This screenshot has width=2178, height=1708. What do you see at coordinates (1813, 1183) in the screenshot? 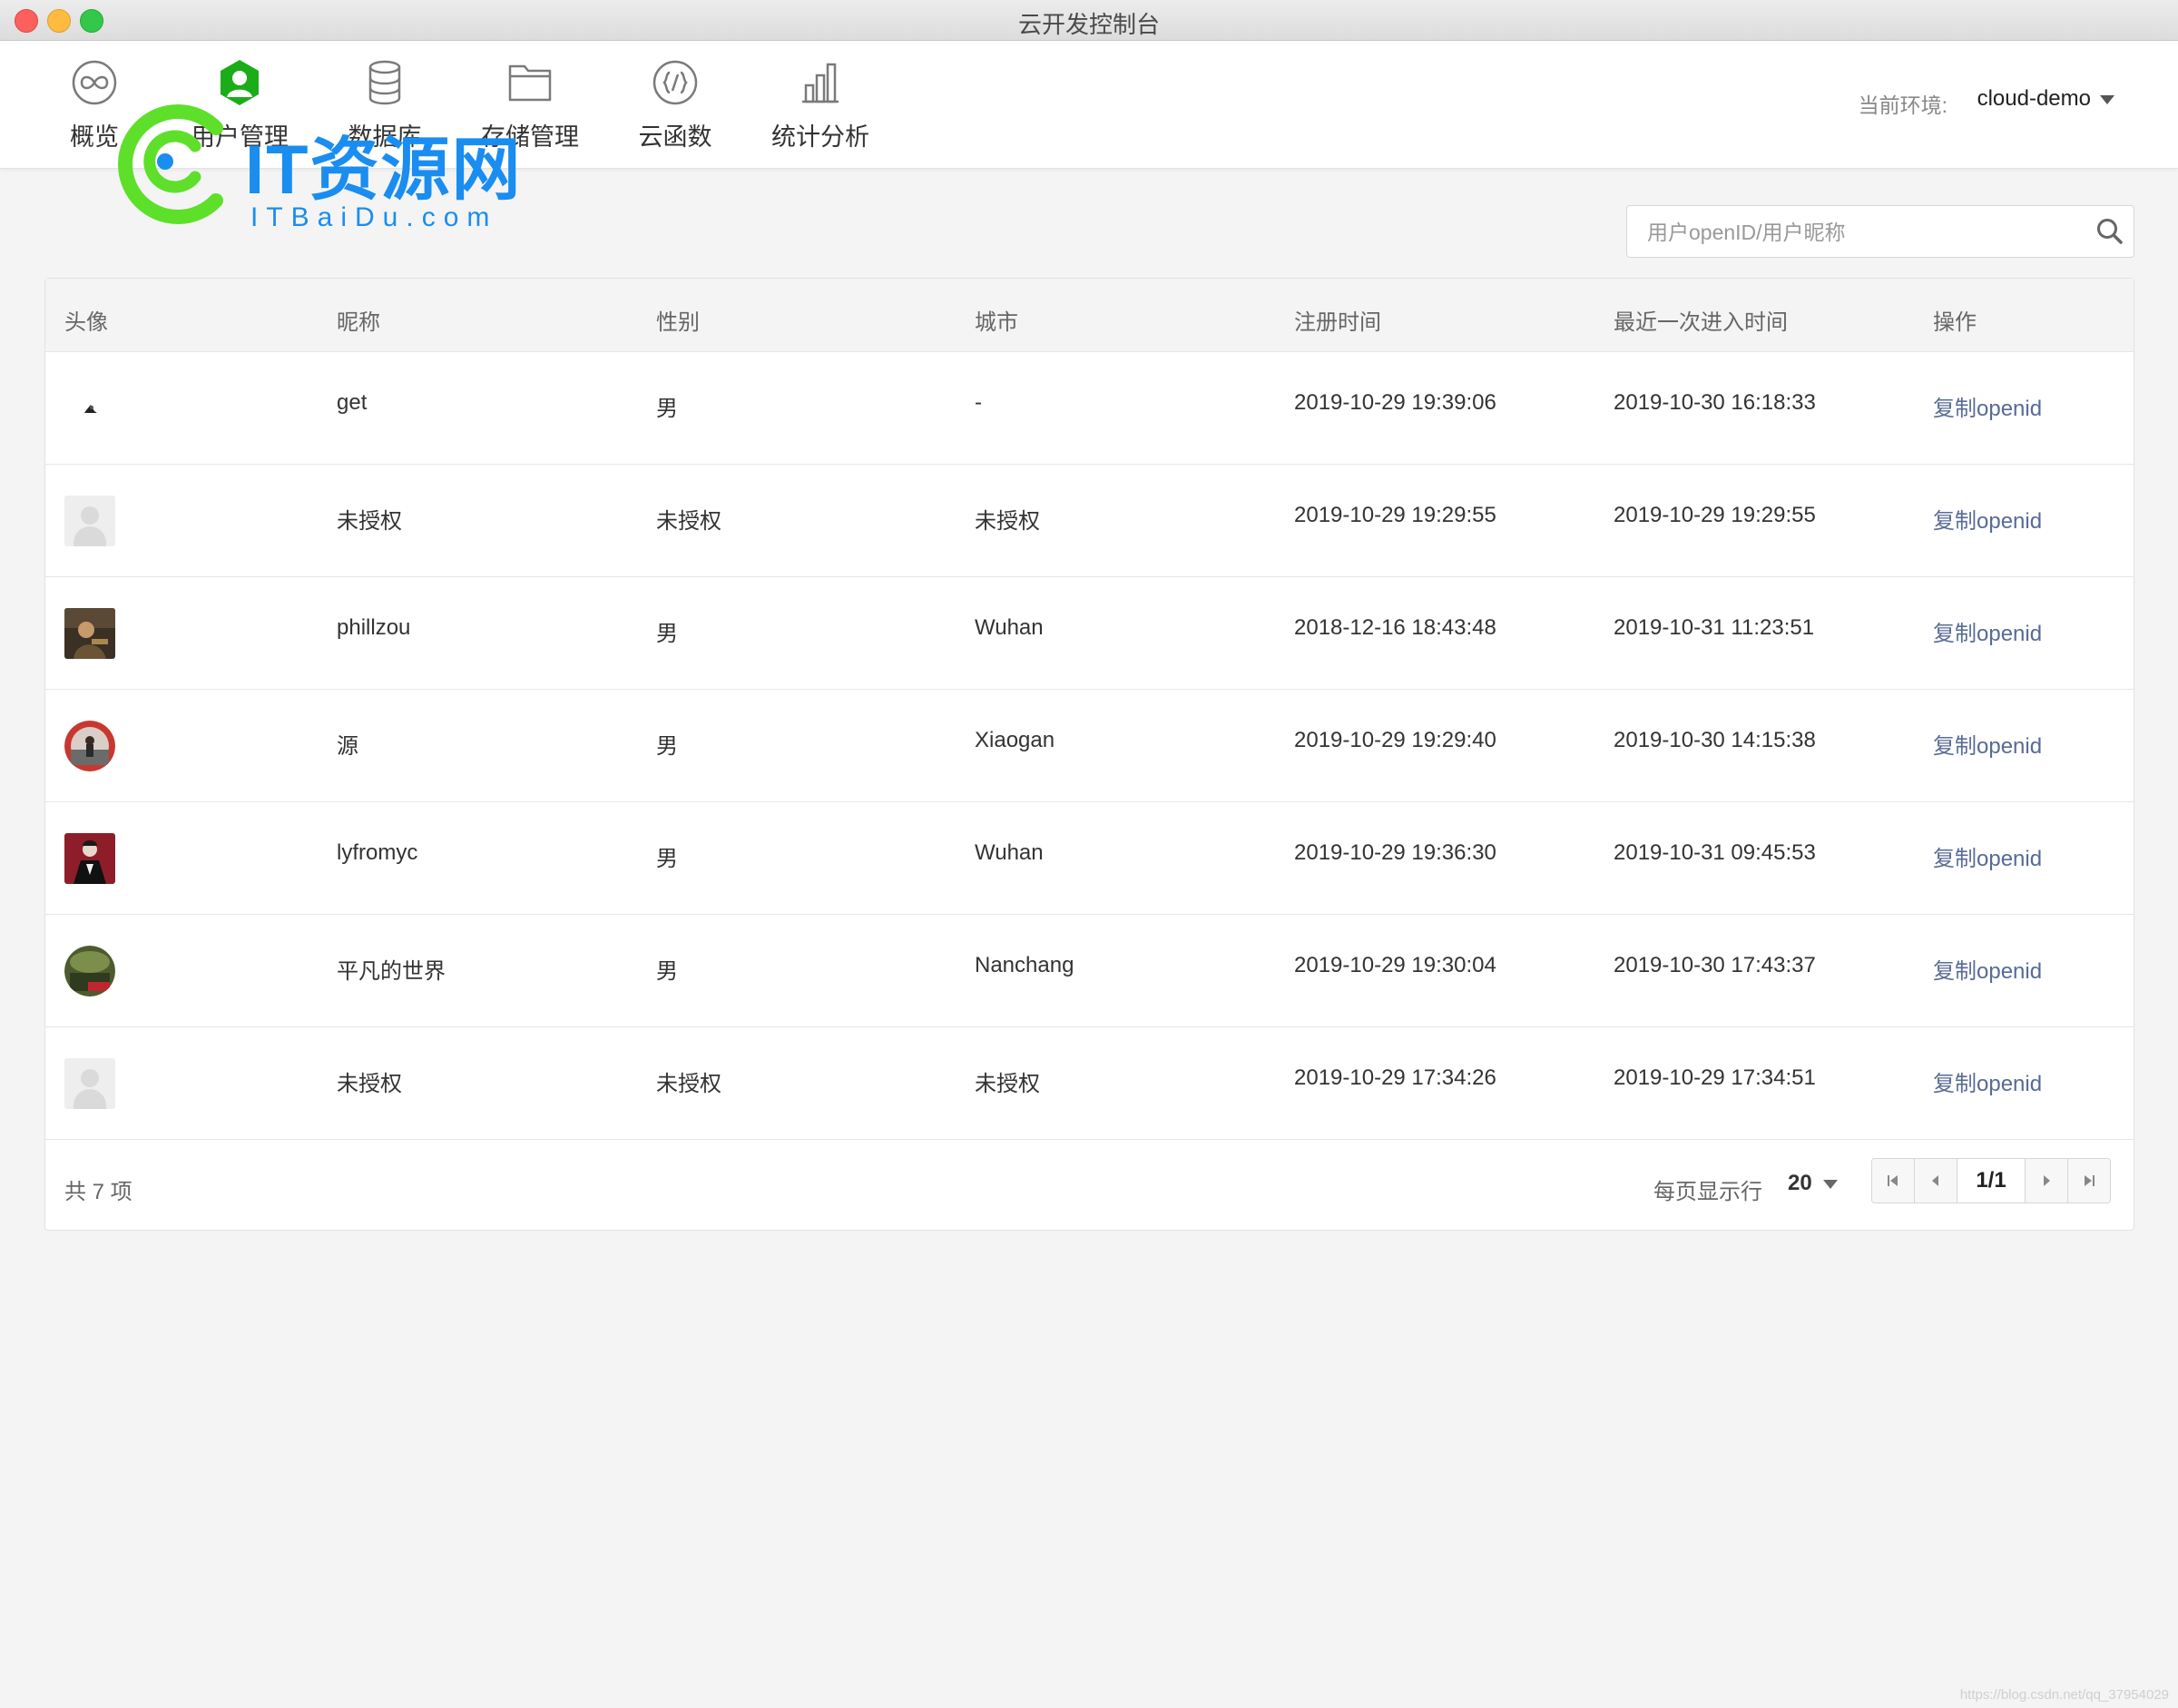
I see `rows-per-page-select: 20` at bounding box center [1813, 1183].